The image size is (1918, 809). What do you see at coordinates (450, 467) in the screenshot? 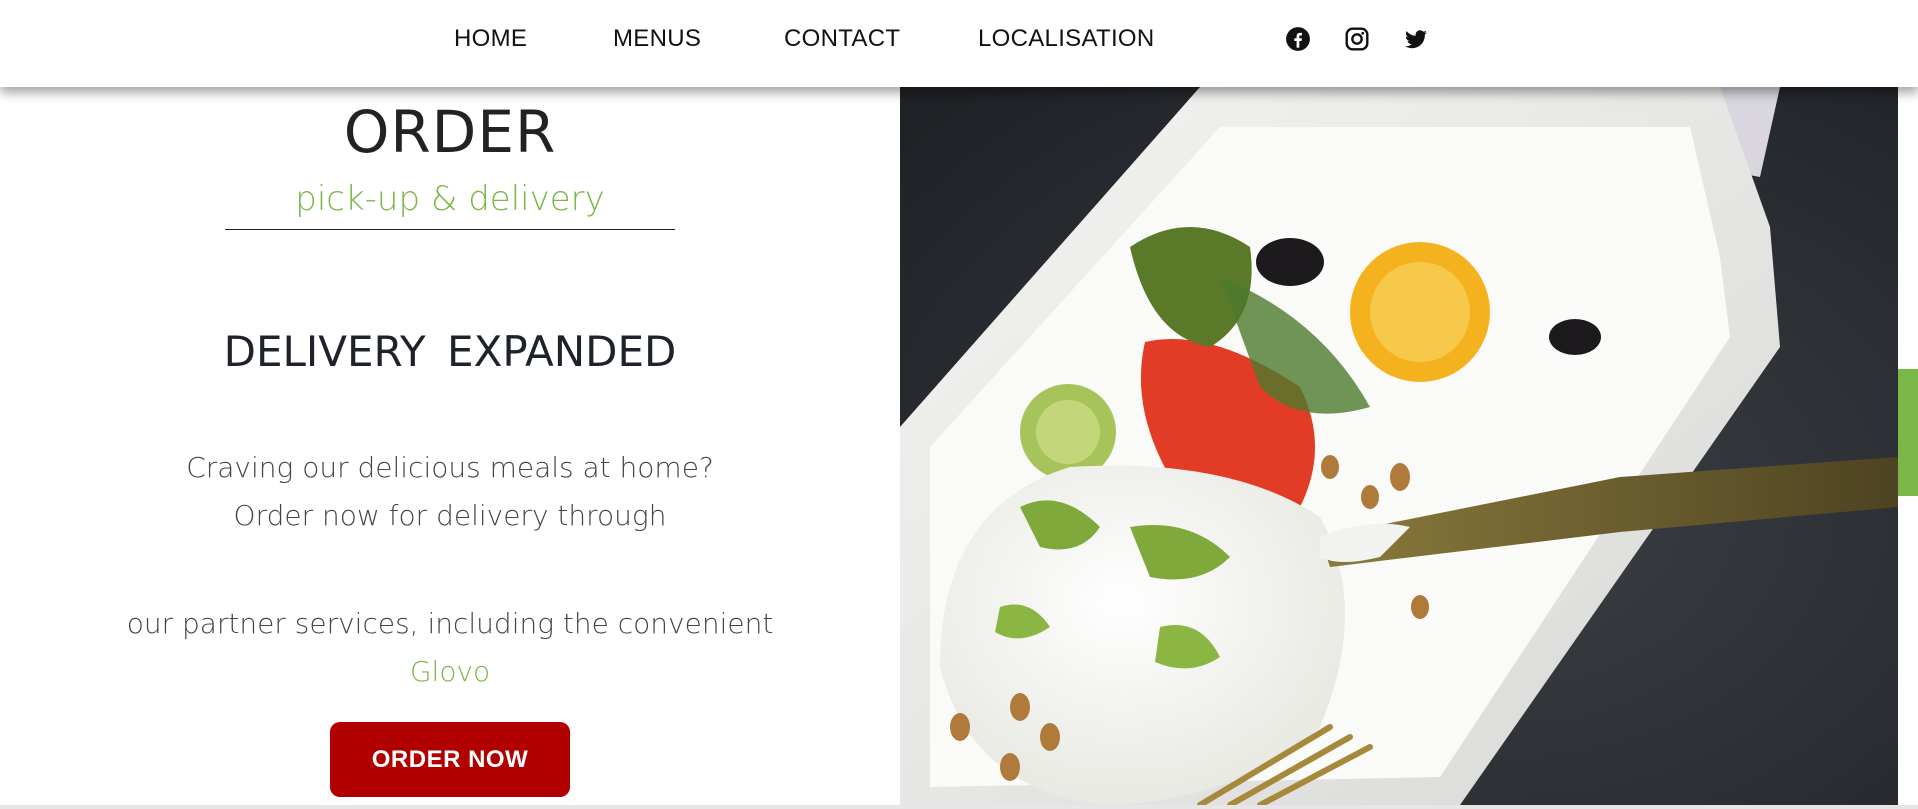
I see `intro-line-1: Craving our delicious meals at home?` at bounding box center [450, 467].